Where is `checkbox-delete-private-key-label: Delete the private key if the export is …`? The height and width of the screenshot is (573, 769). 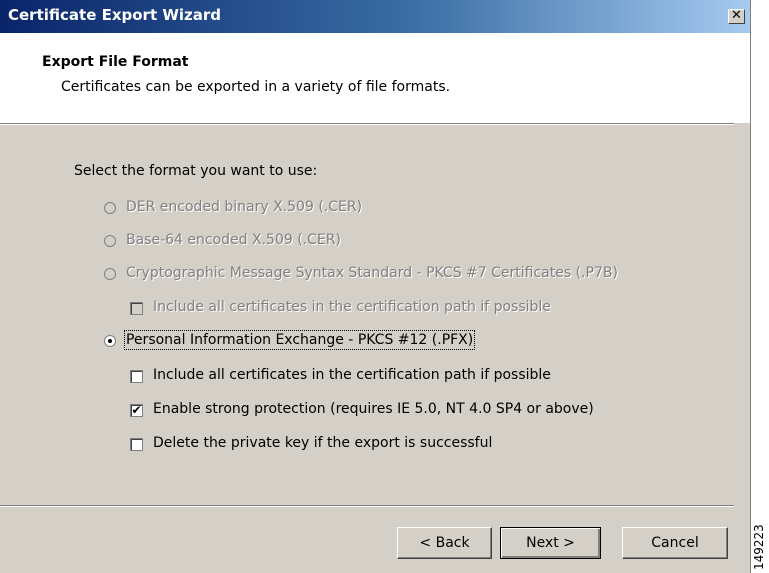
checkbox-delete-private-key-label: Delete the private key if the export is … is located at coordinates (323, 443).